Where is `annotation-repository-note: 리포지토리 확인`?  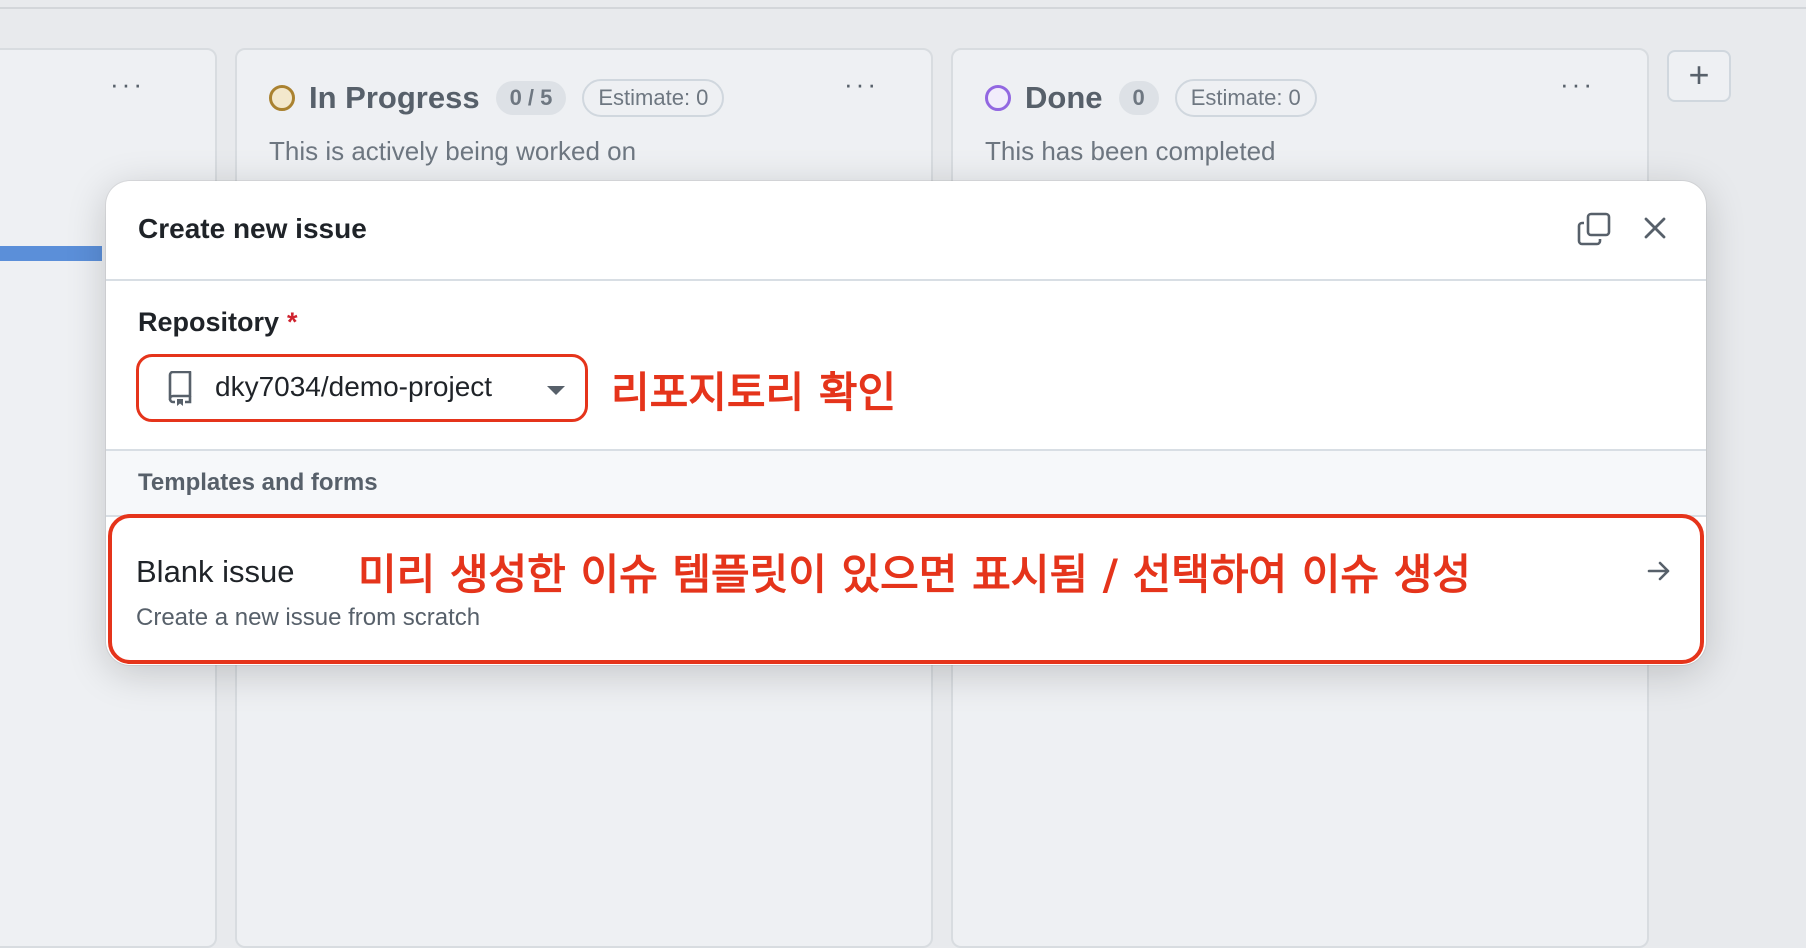
annotation-repository-note: 리포지토리 확인 is located at coordinates (754, 392).